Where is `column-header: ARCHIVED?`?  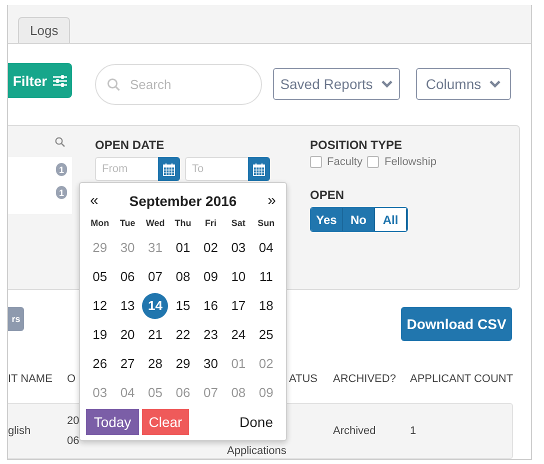
column-header: ARCHIVED? is located at coordinates (364, 379).